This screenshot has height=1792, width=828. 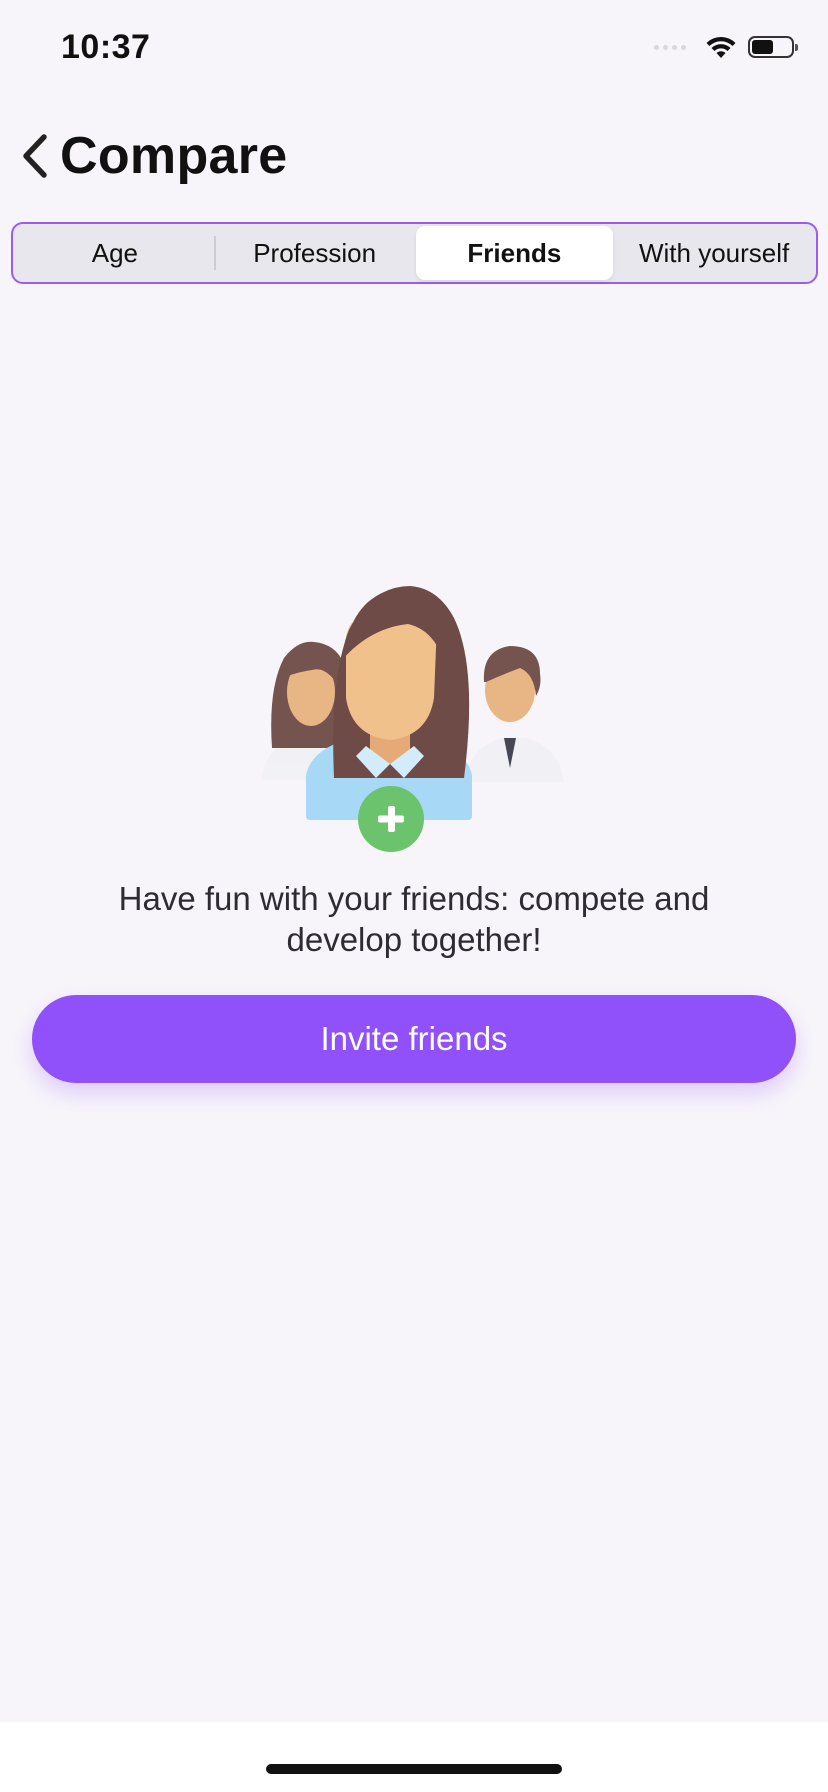 What do you see at coordinates (414, 1039) in the screenshot?
I see `invite-friends-button: Invite friends` at bounding box center [414, 1039].